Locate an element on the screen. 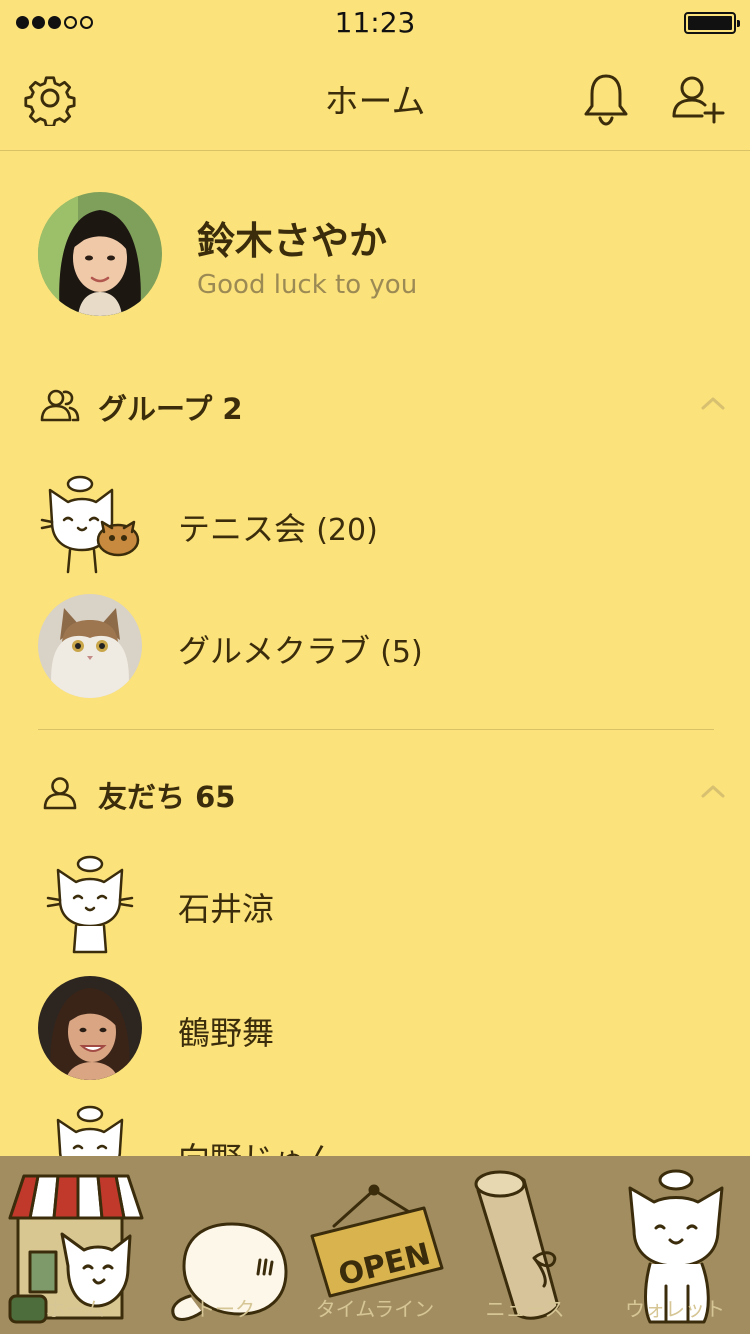  tab-news: ニュース is located at coordinates (525, 1245).